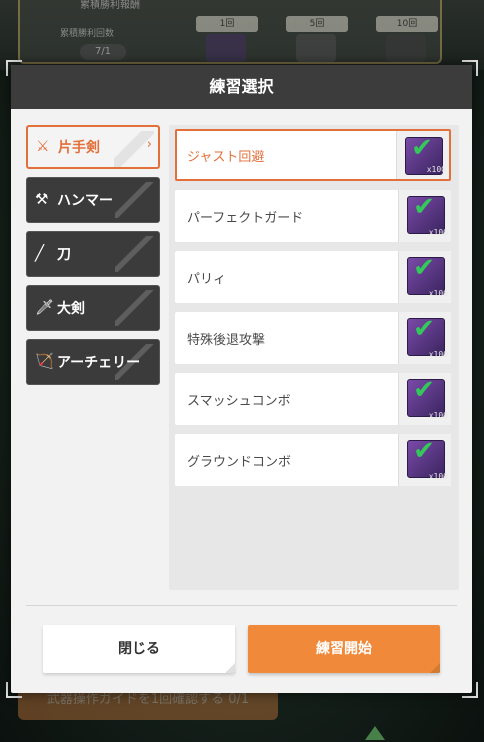 The width and height of the screenshot is (484, 742). I want to click on background-count-label: 累積勝利回数, so click(87, 34).